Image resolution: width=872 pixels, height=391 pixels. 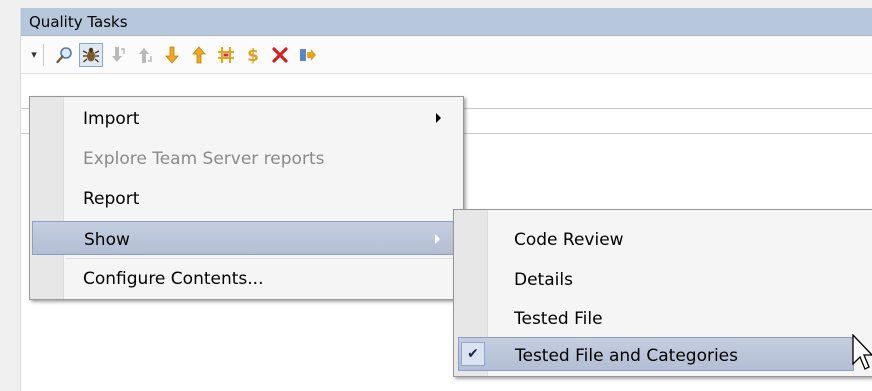 I want to click on delete-x-icon, so click(x=280, y=55).